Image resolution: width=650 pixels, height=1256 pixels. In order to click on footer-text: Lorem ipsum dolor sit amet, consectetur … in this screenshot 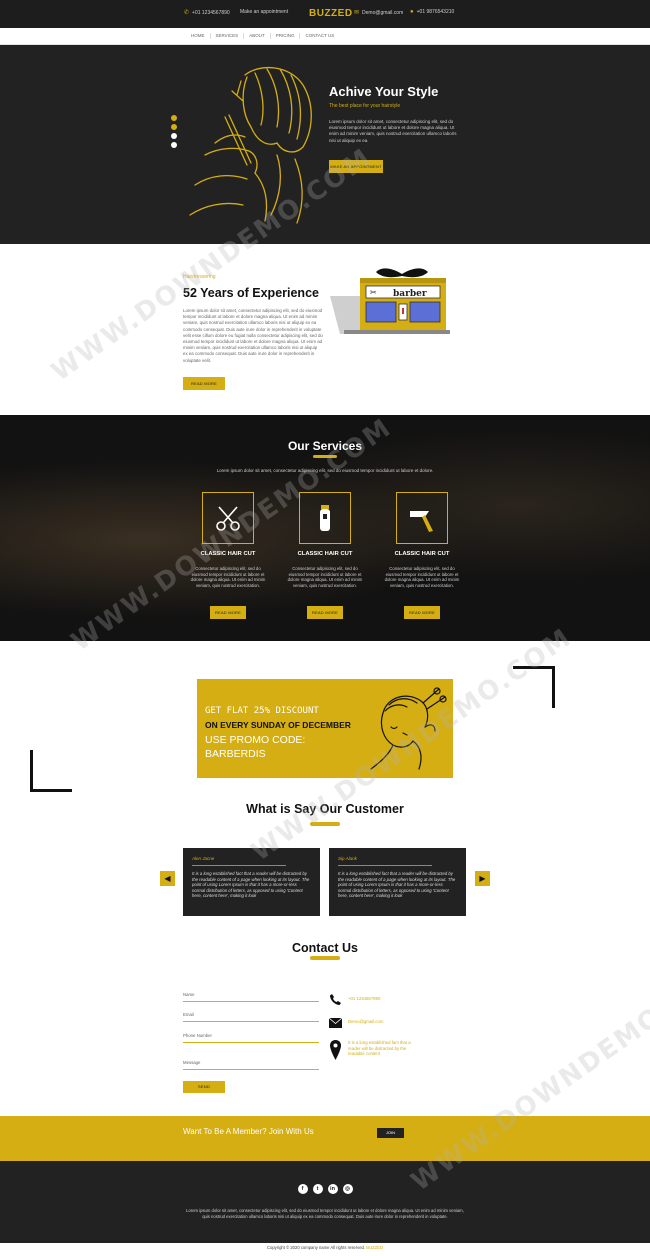, I will do `click(325, 1213)`.